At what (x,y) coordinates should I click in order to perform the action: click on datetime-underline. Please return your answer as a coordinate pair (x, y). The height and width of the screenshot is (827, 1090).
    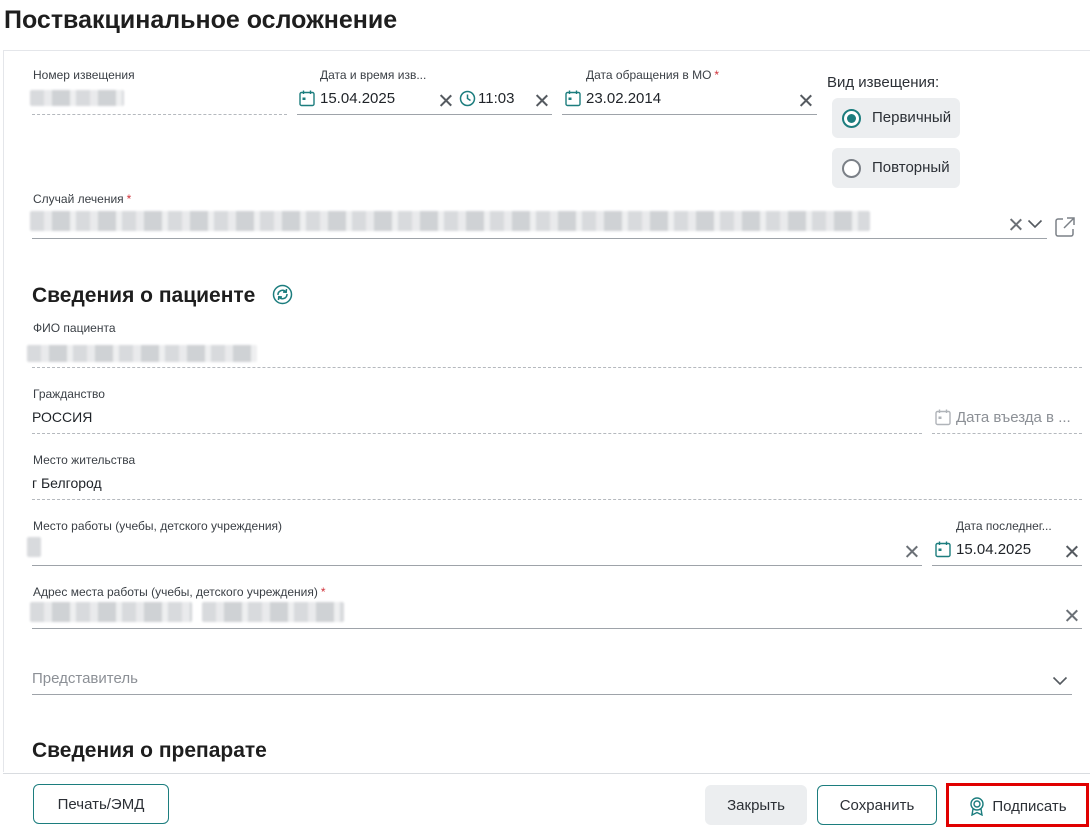
    Looking at the image, I should click on (424, 114).